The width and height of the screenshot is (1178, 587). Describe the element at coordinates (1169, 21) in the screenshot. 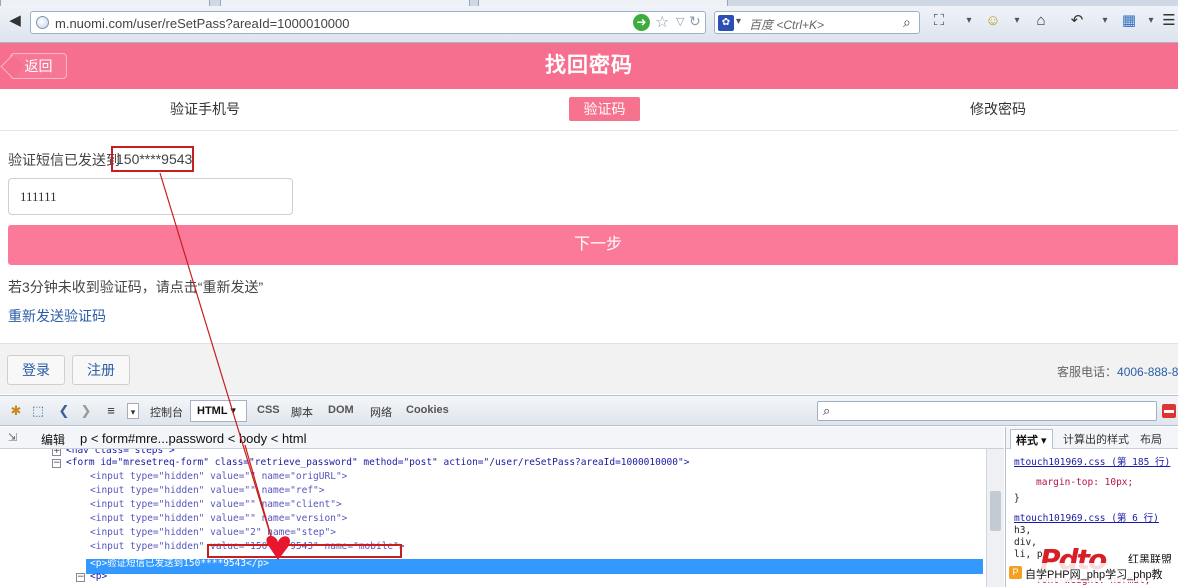

I see `menu-icon: ☰` at that location.